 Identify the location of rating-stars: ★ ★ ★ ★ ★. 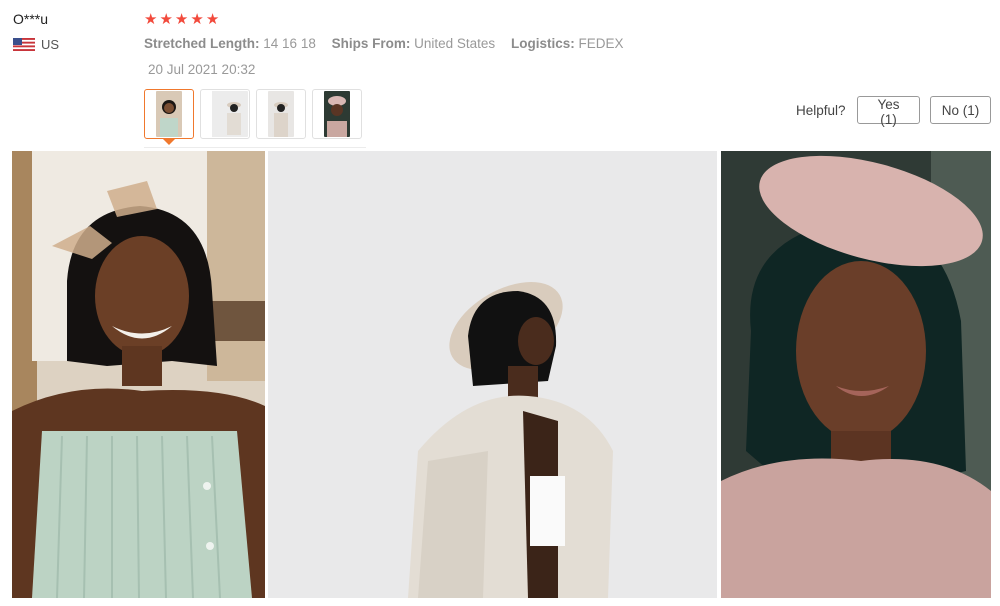
(181, 19).